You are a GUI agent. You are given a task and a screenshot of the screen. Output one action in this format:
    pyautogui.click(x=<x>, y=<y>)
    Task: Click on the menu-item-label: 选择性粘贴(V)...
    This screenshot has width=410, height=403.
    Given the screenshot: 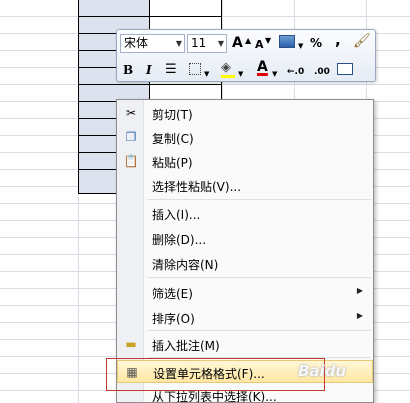 What is the action you would take?
    pyautogui.click(x=197, y=187)
    